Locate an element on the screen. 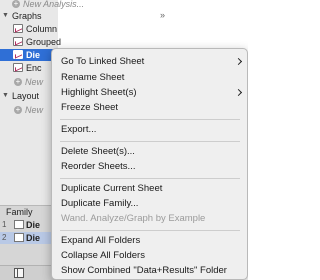 The image size is (320, 280). menu-item-go-to-linked-sheet: Go To Linked Sheet is located at coordinates (149, 62).